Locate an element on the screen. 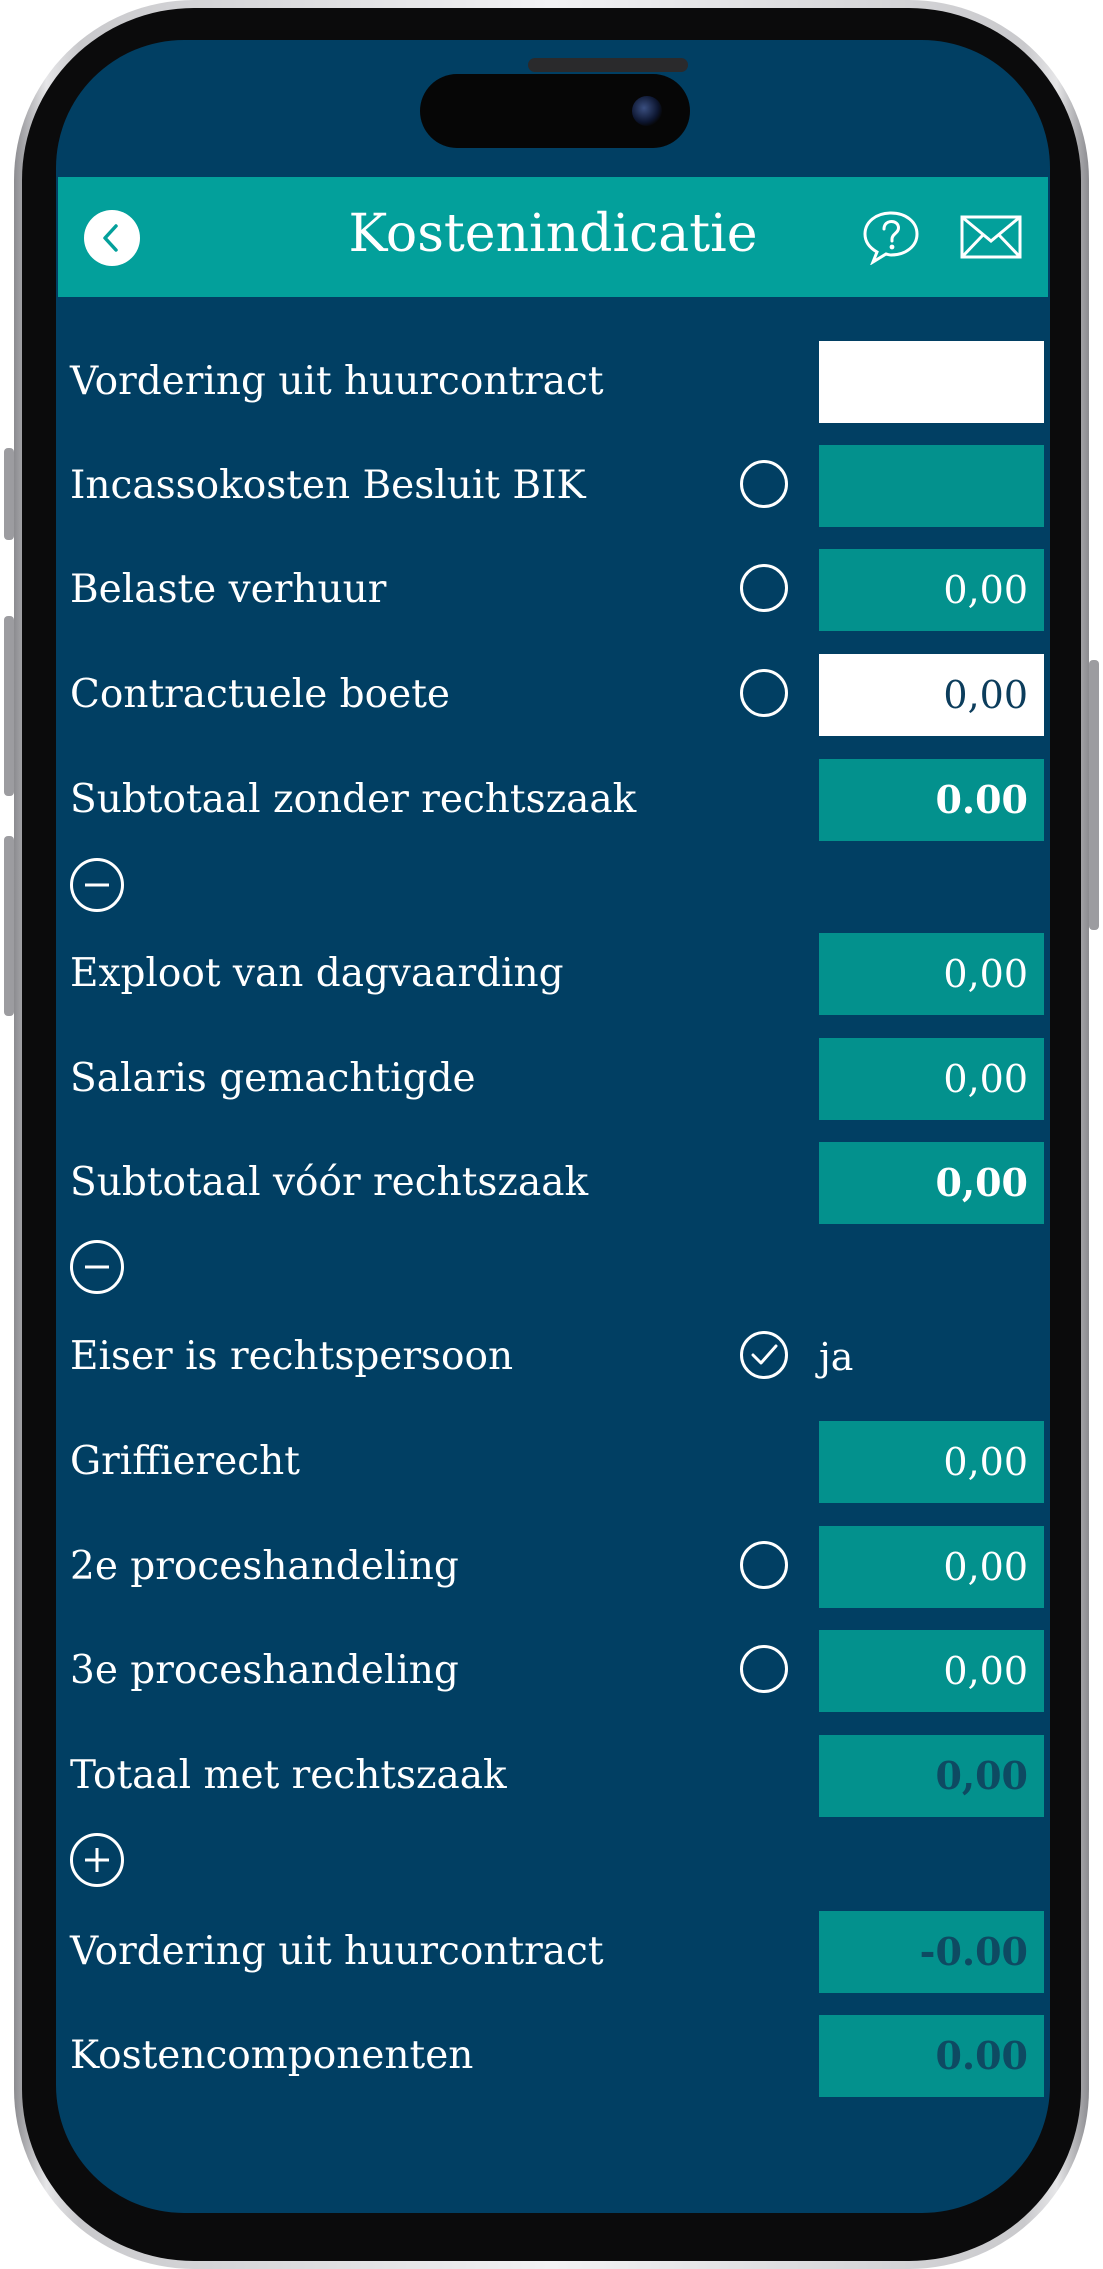  row-exploot-van-dagvaarding: Exploot van dagvaarding 0,00 is located at coordinates (553, 974).